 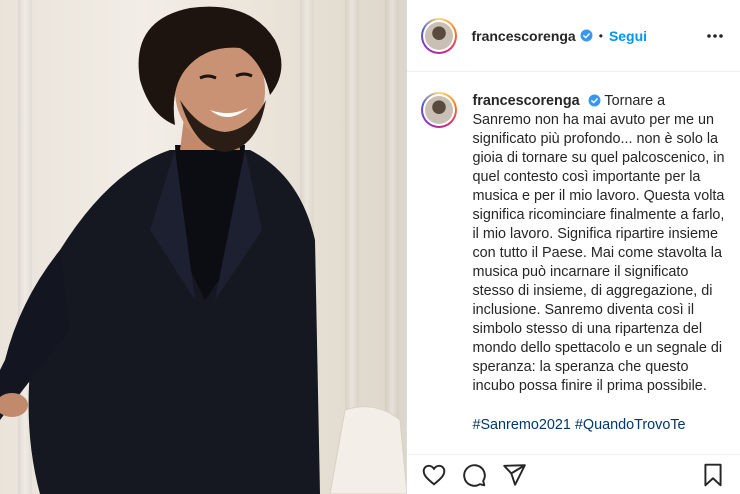 What do you see at coordinates (713, 475) in the screenshot?
I see `bookmark-icon` at bounding box center [713, 475].